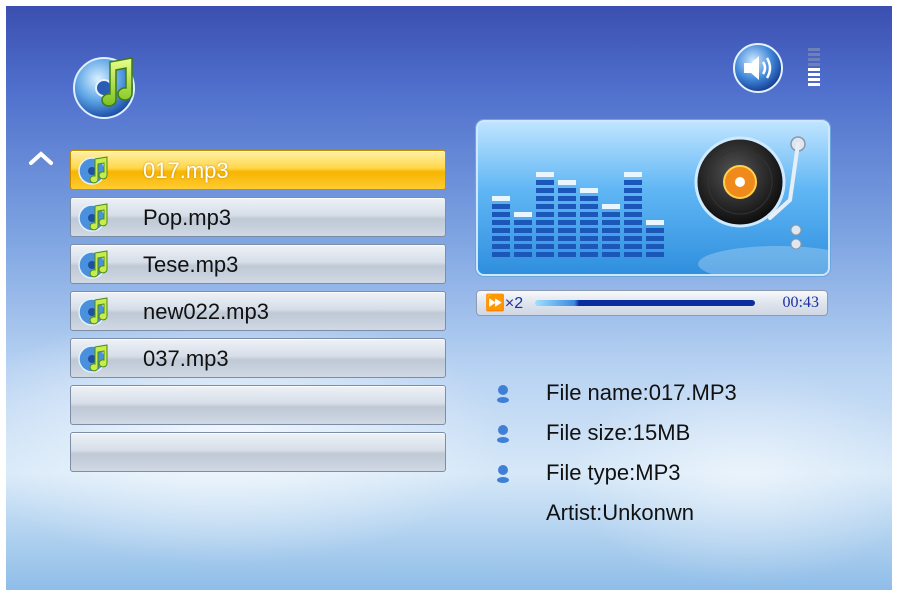 Image resolution: width=898 pixels, height=596 pixels. I want to click on fast-forward-icon: ⏩, so click(495, 303).